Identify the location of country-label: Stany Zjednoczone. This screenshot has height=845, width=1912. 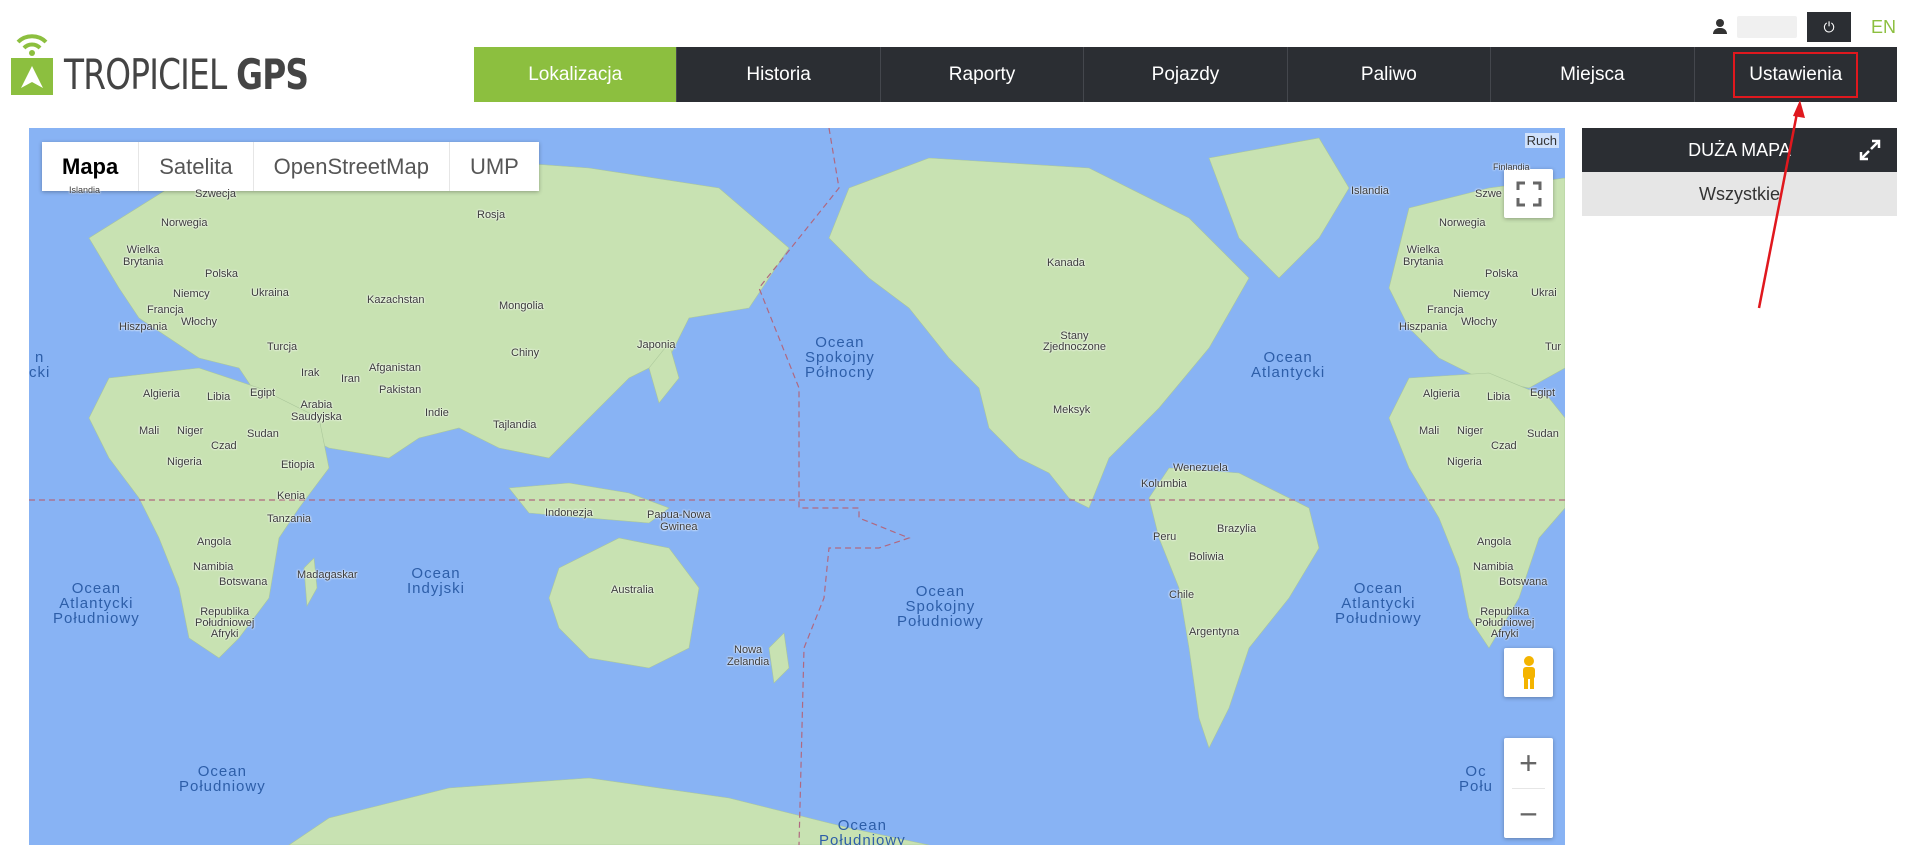
(1074, 341).